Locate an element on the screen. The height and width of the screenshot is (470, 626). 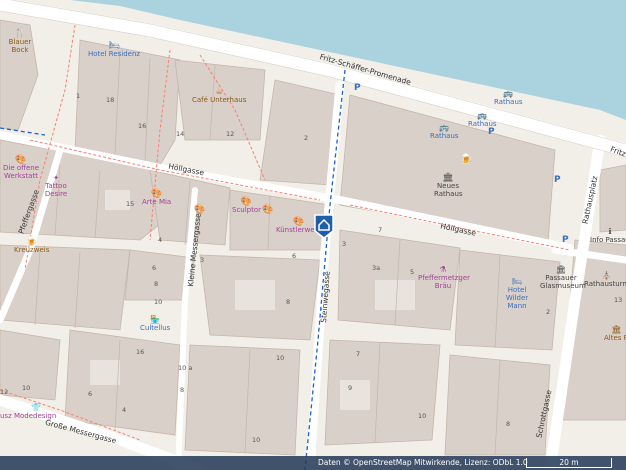
poi-hotel-residenz: 🛏 Hotel Residenz is located at coordinates (114, 50).